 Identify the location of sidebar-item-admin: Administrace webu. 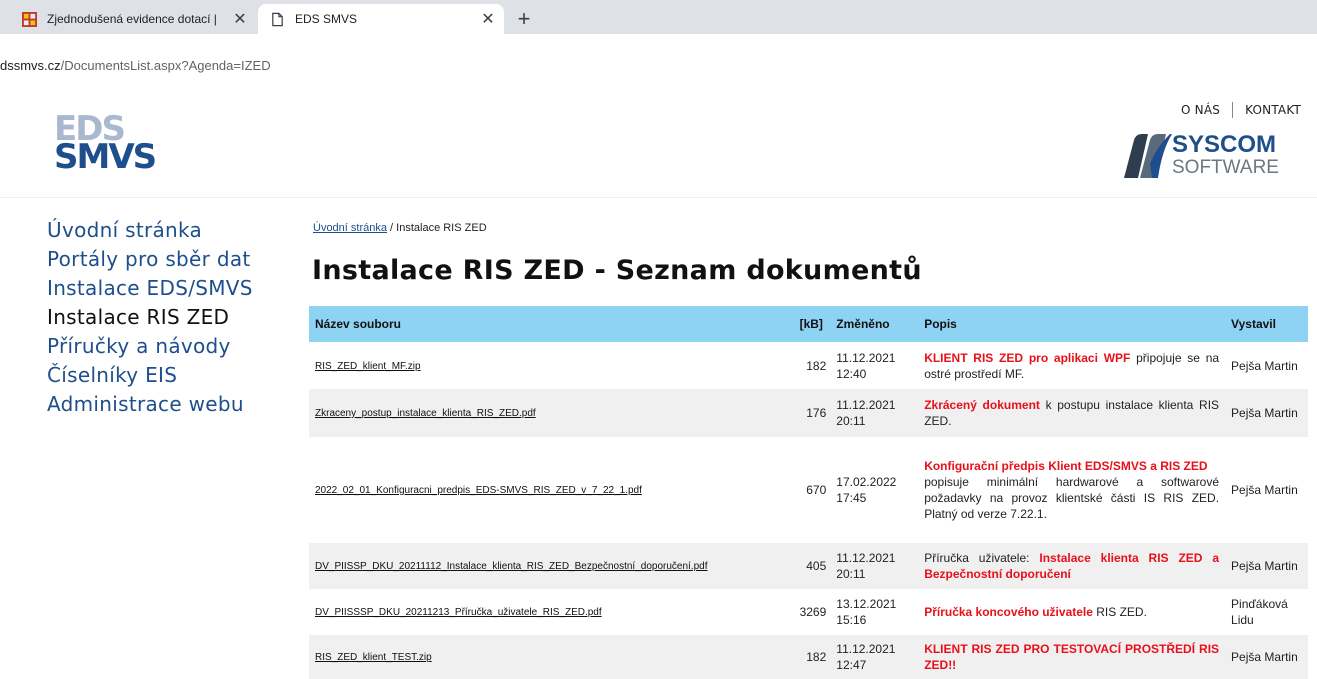
(150, 404).